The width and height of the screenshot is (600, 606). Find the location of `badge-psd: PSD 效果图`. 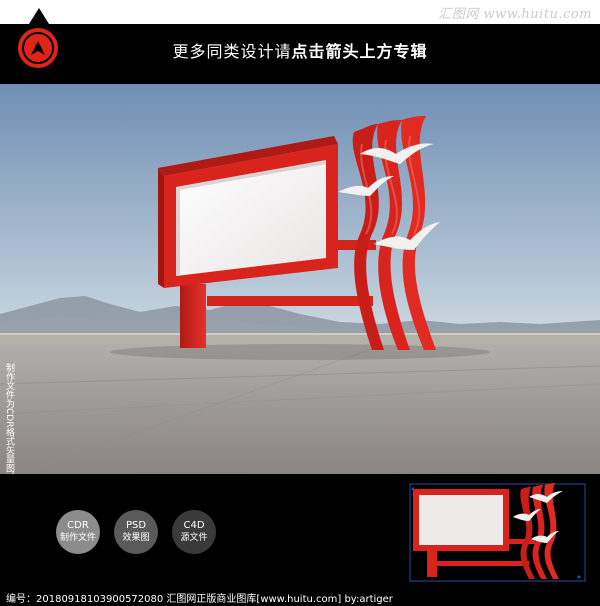

badge-psd: PSD 效果图 is located at coordinates (136, 532).